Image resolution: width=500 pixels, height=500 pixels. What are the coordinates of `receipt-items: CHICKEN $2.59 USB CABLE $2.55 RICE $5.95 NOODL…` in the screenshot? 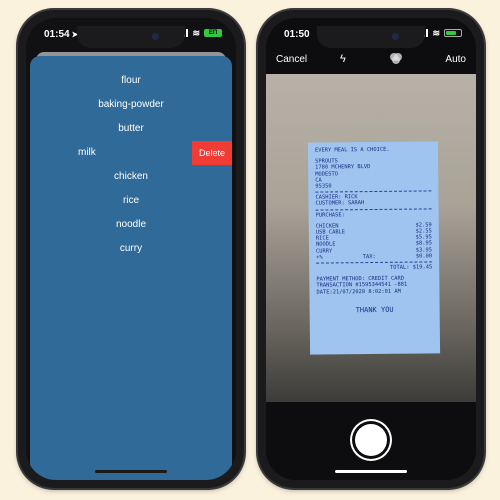 It's located at (374, 238).